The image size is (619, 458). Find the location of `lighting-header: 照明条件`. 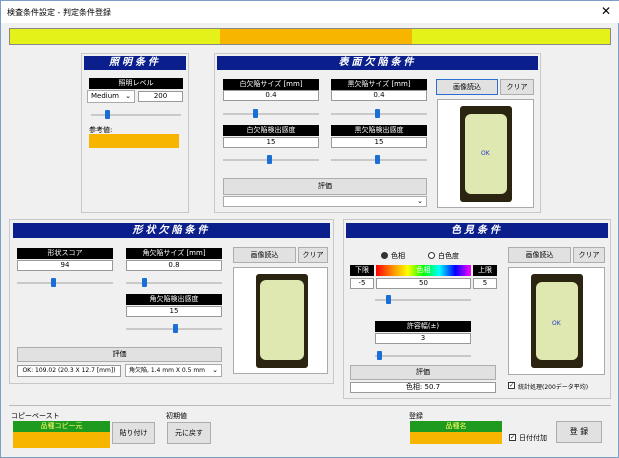

lighting-header: 照明条件 is located at coordinates (135, 63).